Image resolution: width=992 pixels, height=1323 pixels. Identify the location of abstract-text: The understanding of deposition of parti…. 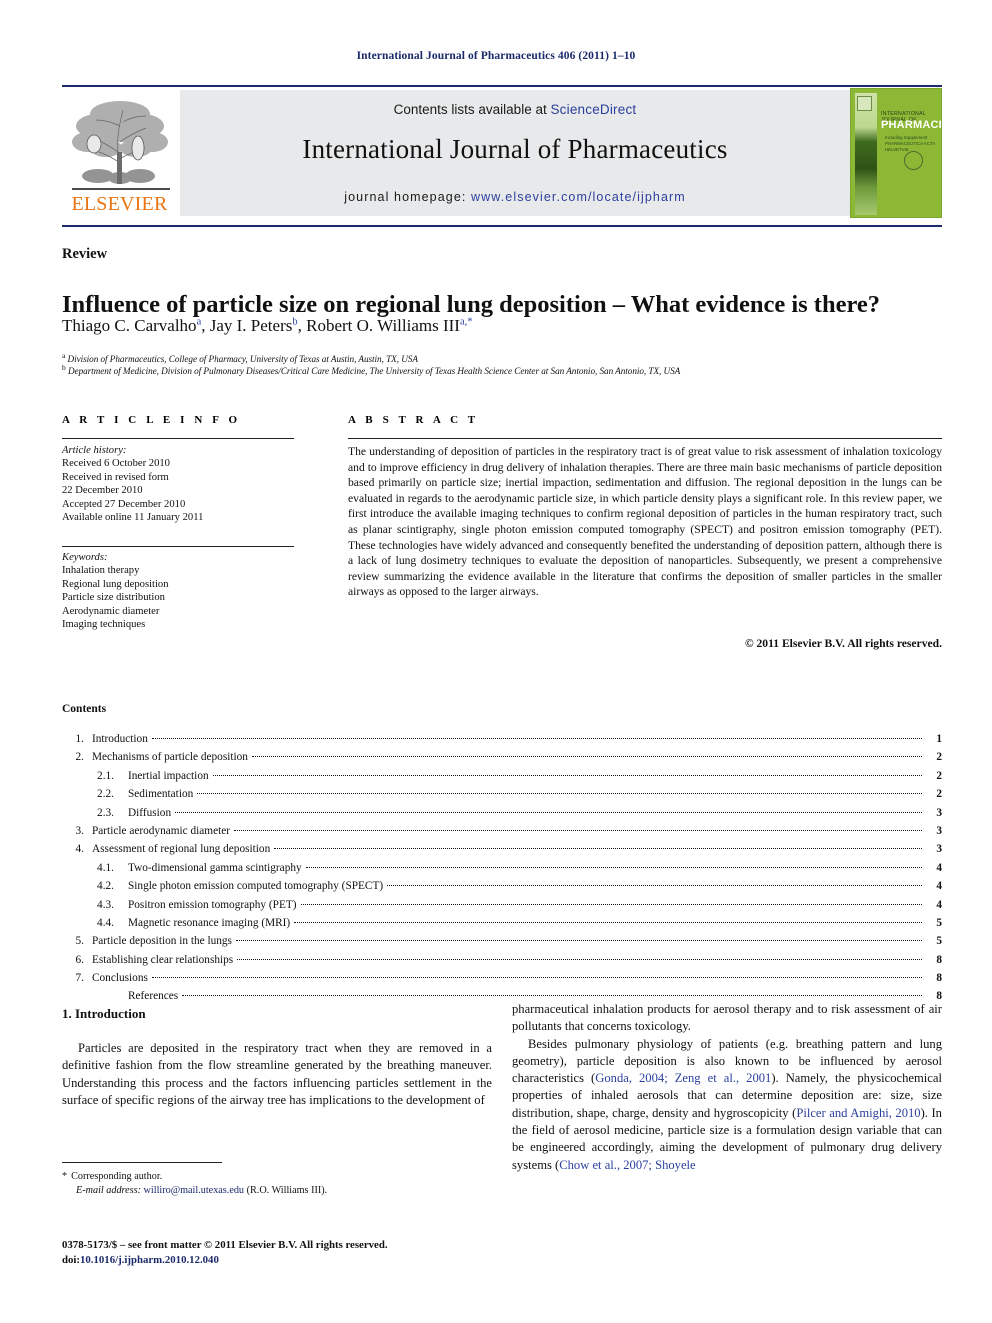
(645, 522).